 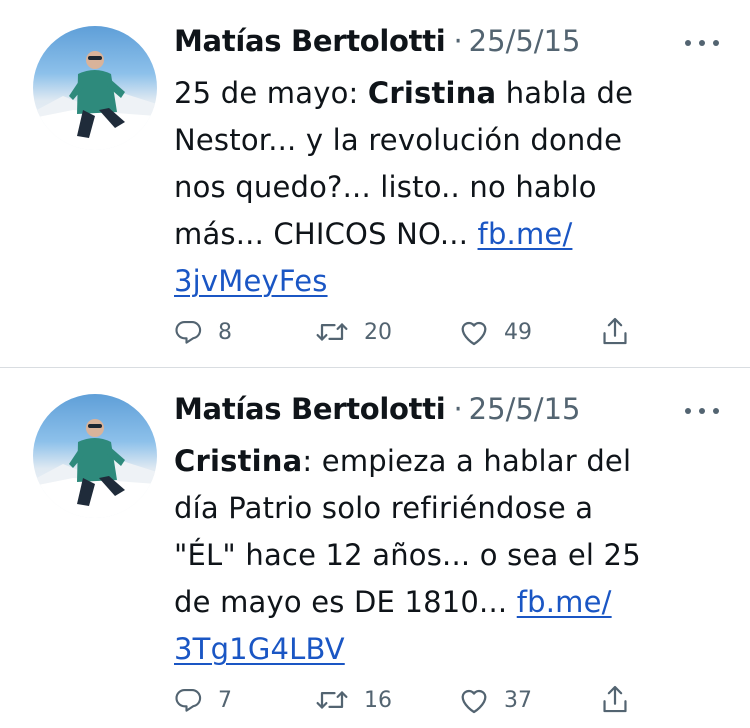 I want to click on retweet-button: 16, so click(x=353, y=700).